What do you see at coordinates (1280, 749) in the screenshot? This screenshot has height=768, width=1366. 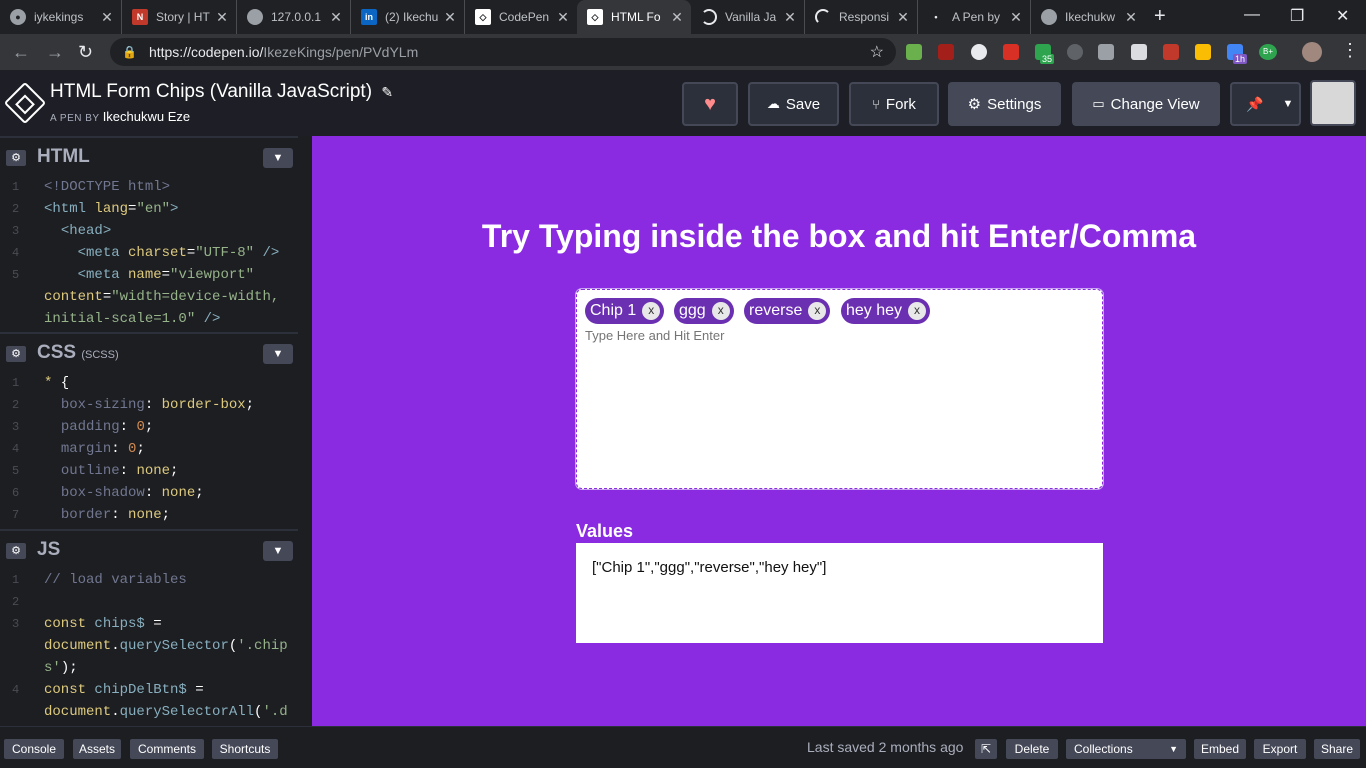 I see `export-button: Export` at bounding box center [1280, 749].